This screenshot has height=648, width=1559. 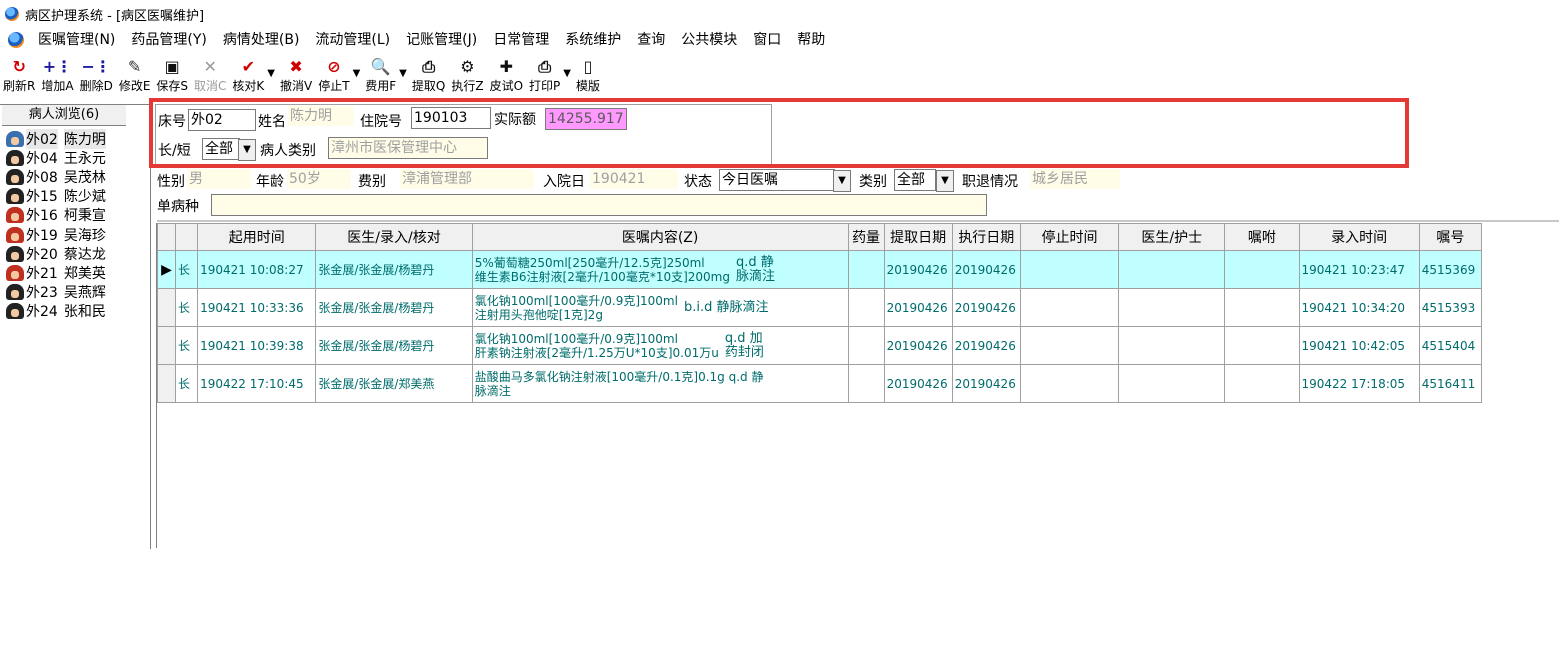 What do you see at coordinates (544, 78) in the screenshot?
I see `toolbar-button: ⎙ 打印P` at bounding box center [544, 78].